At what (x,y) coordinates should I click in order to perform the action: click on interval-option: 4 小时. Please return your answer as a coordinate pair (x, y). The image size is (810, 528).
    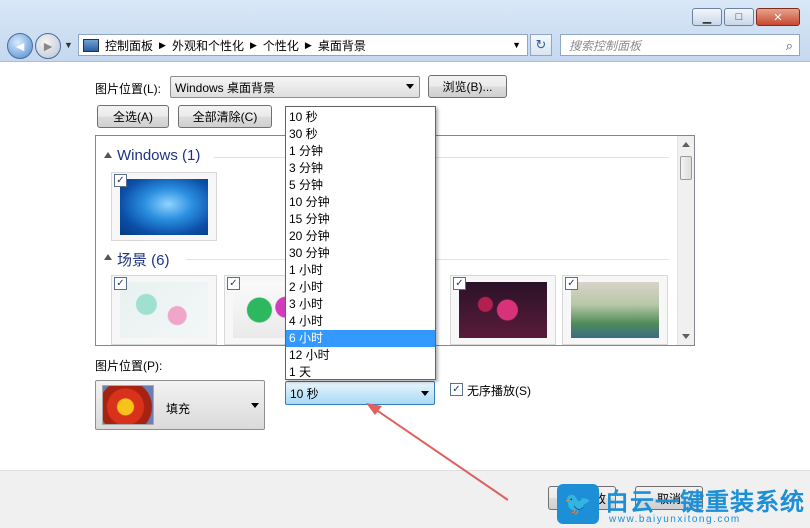
    Looking at the image, I should click on (360, 321).